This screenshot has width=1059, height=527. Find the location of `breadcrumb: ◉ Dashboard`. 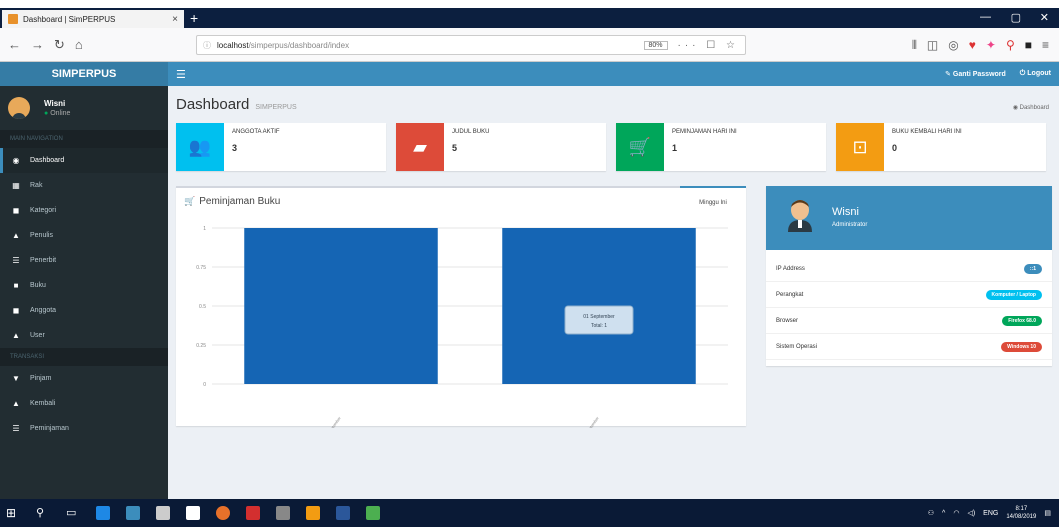

breadcrumb: ◉ Dashboard is located at coordinates (1031, 107).